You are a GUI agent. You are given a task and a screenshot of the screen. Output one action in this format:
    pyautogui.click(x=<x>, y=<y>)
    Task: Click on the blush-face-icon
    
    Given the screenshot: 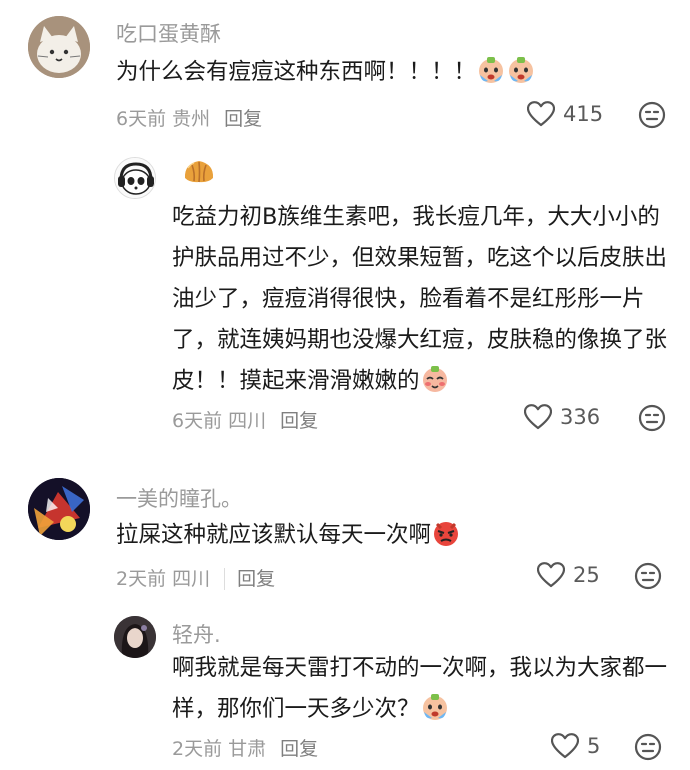 What is the action you would take?
    pyautogui.click(x=435, y=386)
    